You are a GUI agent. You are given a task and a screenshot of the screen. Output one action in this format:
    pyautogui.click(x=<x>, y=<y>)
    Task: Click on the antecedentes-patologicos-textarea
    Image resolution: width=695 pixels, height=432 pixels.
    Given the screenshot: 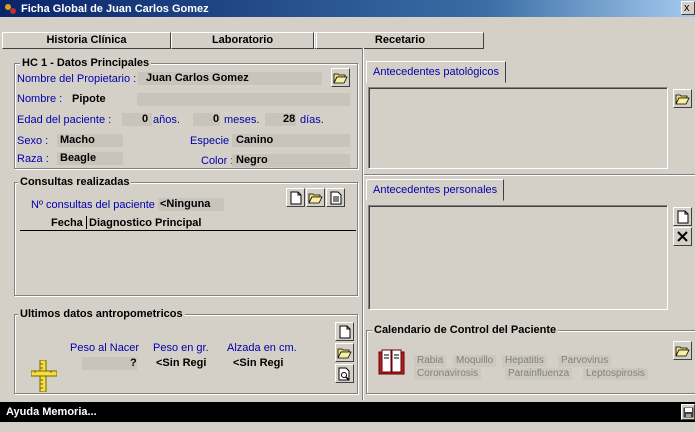 What is the action you would take?
    pyautogui.click(x=518, y=128)
    